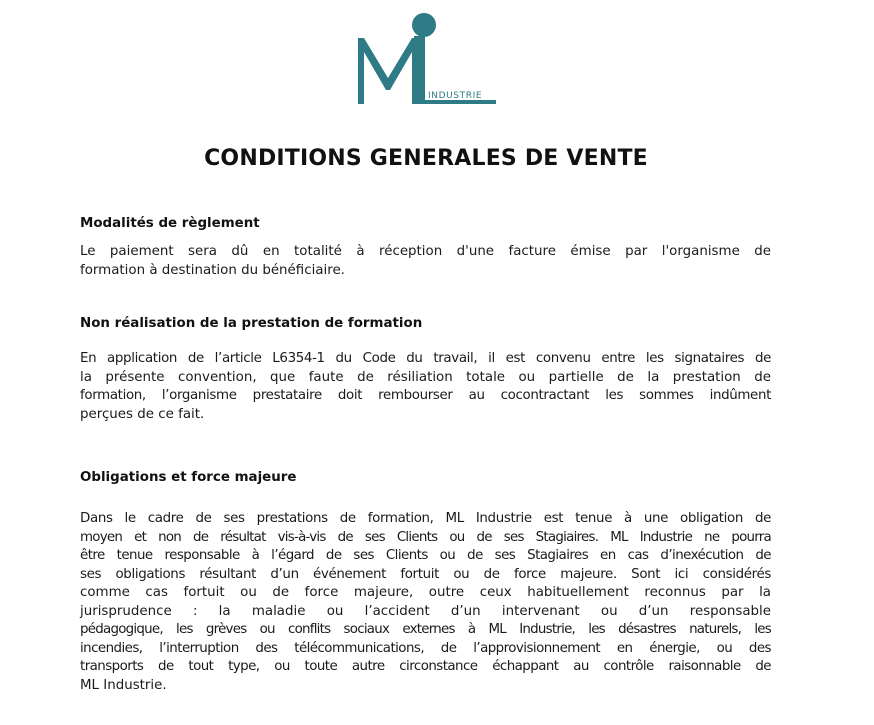  What do you see at coordinates (170, 223) in the screenshot?
I see `section-heading-payment: Modalités de règlement` at bounding box center [170, 223].